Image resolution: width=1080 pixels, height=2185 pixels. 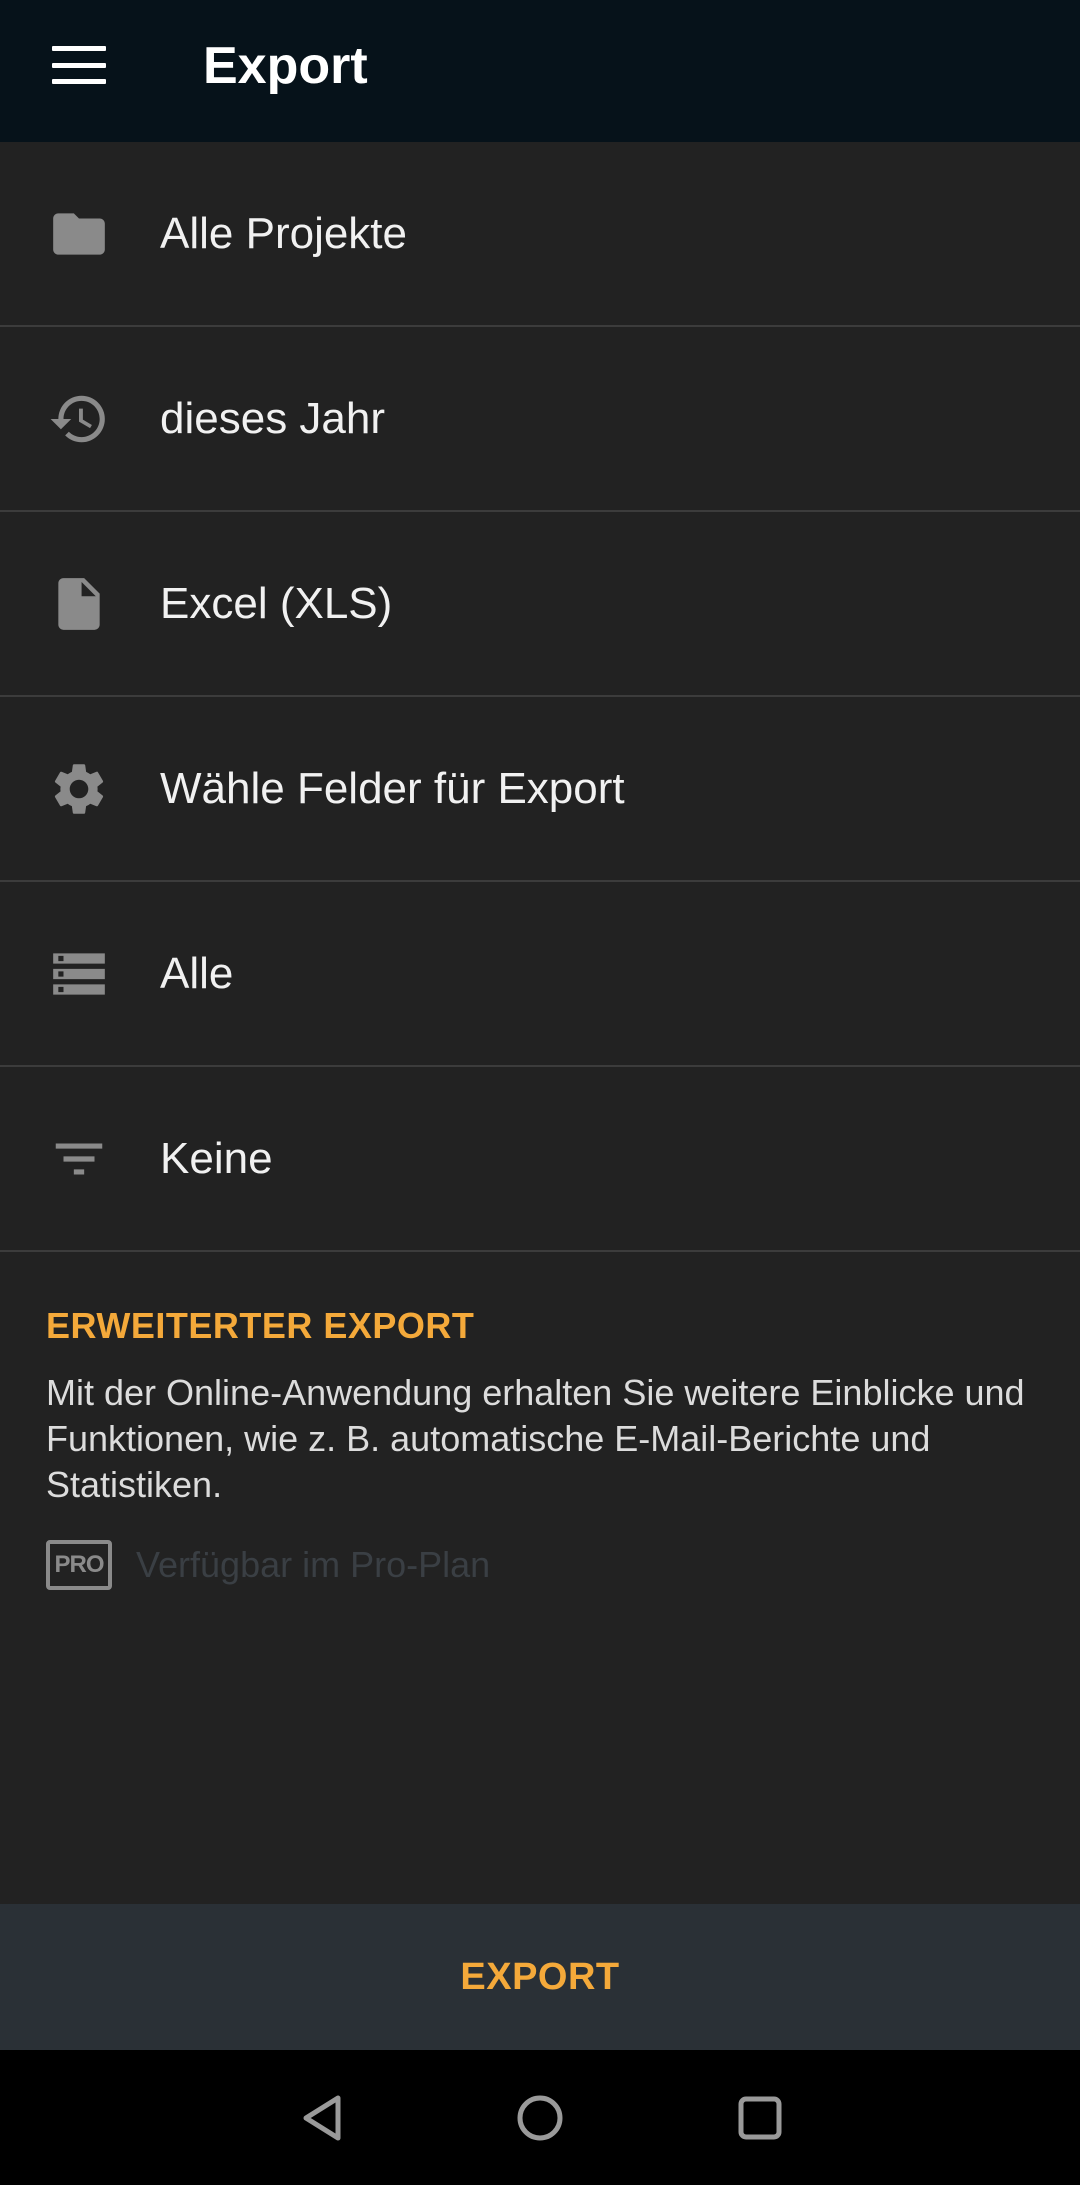 I want to click on extended-export-title: ERWEITERTER EXPORT, so click(x=260, y=1325).